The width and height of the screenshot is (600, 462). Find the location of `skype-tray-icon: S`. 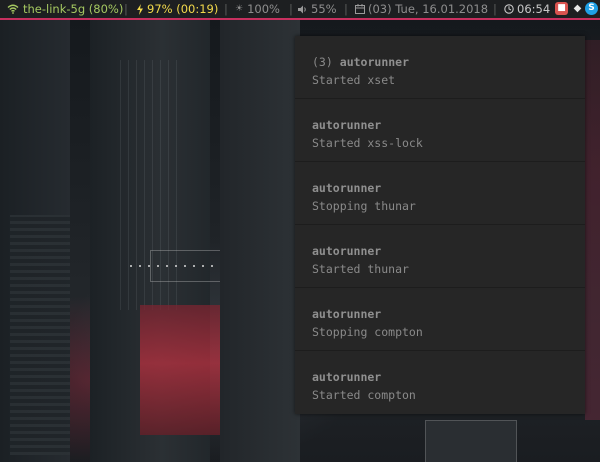

skype-tray-icon: S is located at coordinates (591, 8).